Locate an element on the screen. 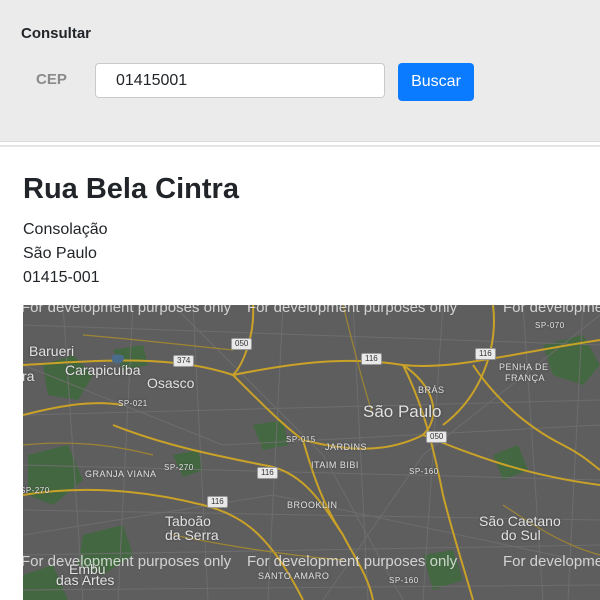 This screenshot has width=600, height=600. map-label-brooklin: BROOKLIN is located at coordinates (312, 505).